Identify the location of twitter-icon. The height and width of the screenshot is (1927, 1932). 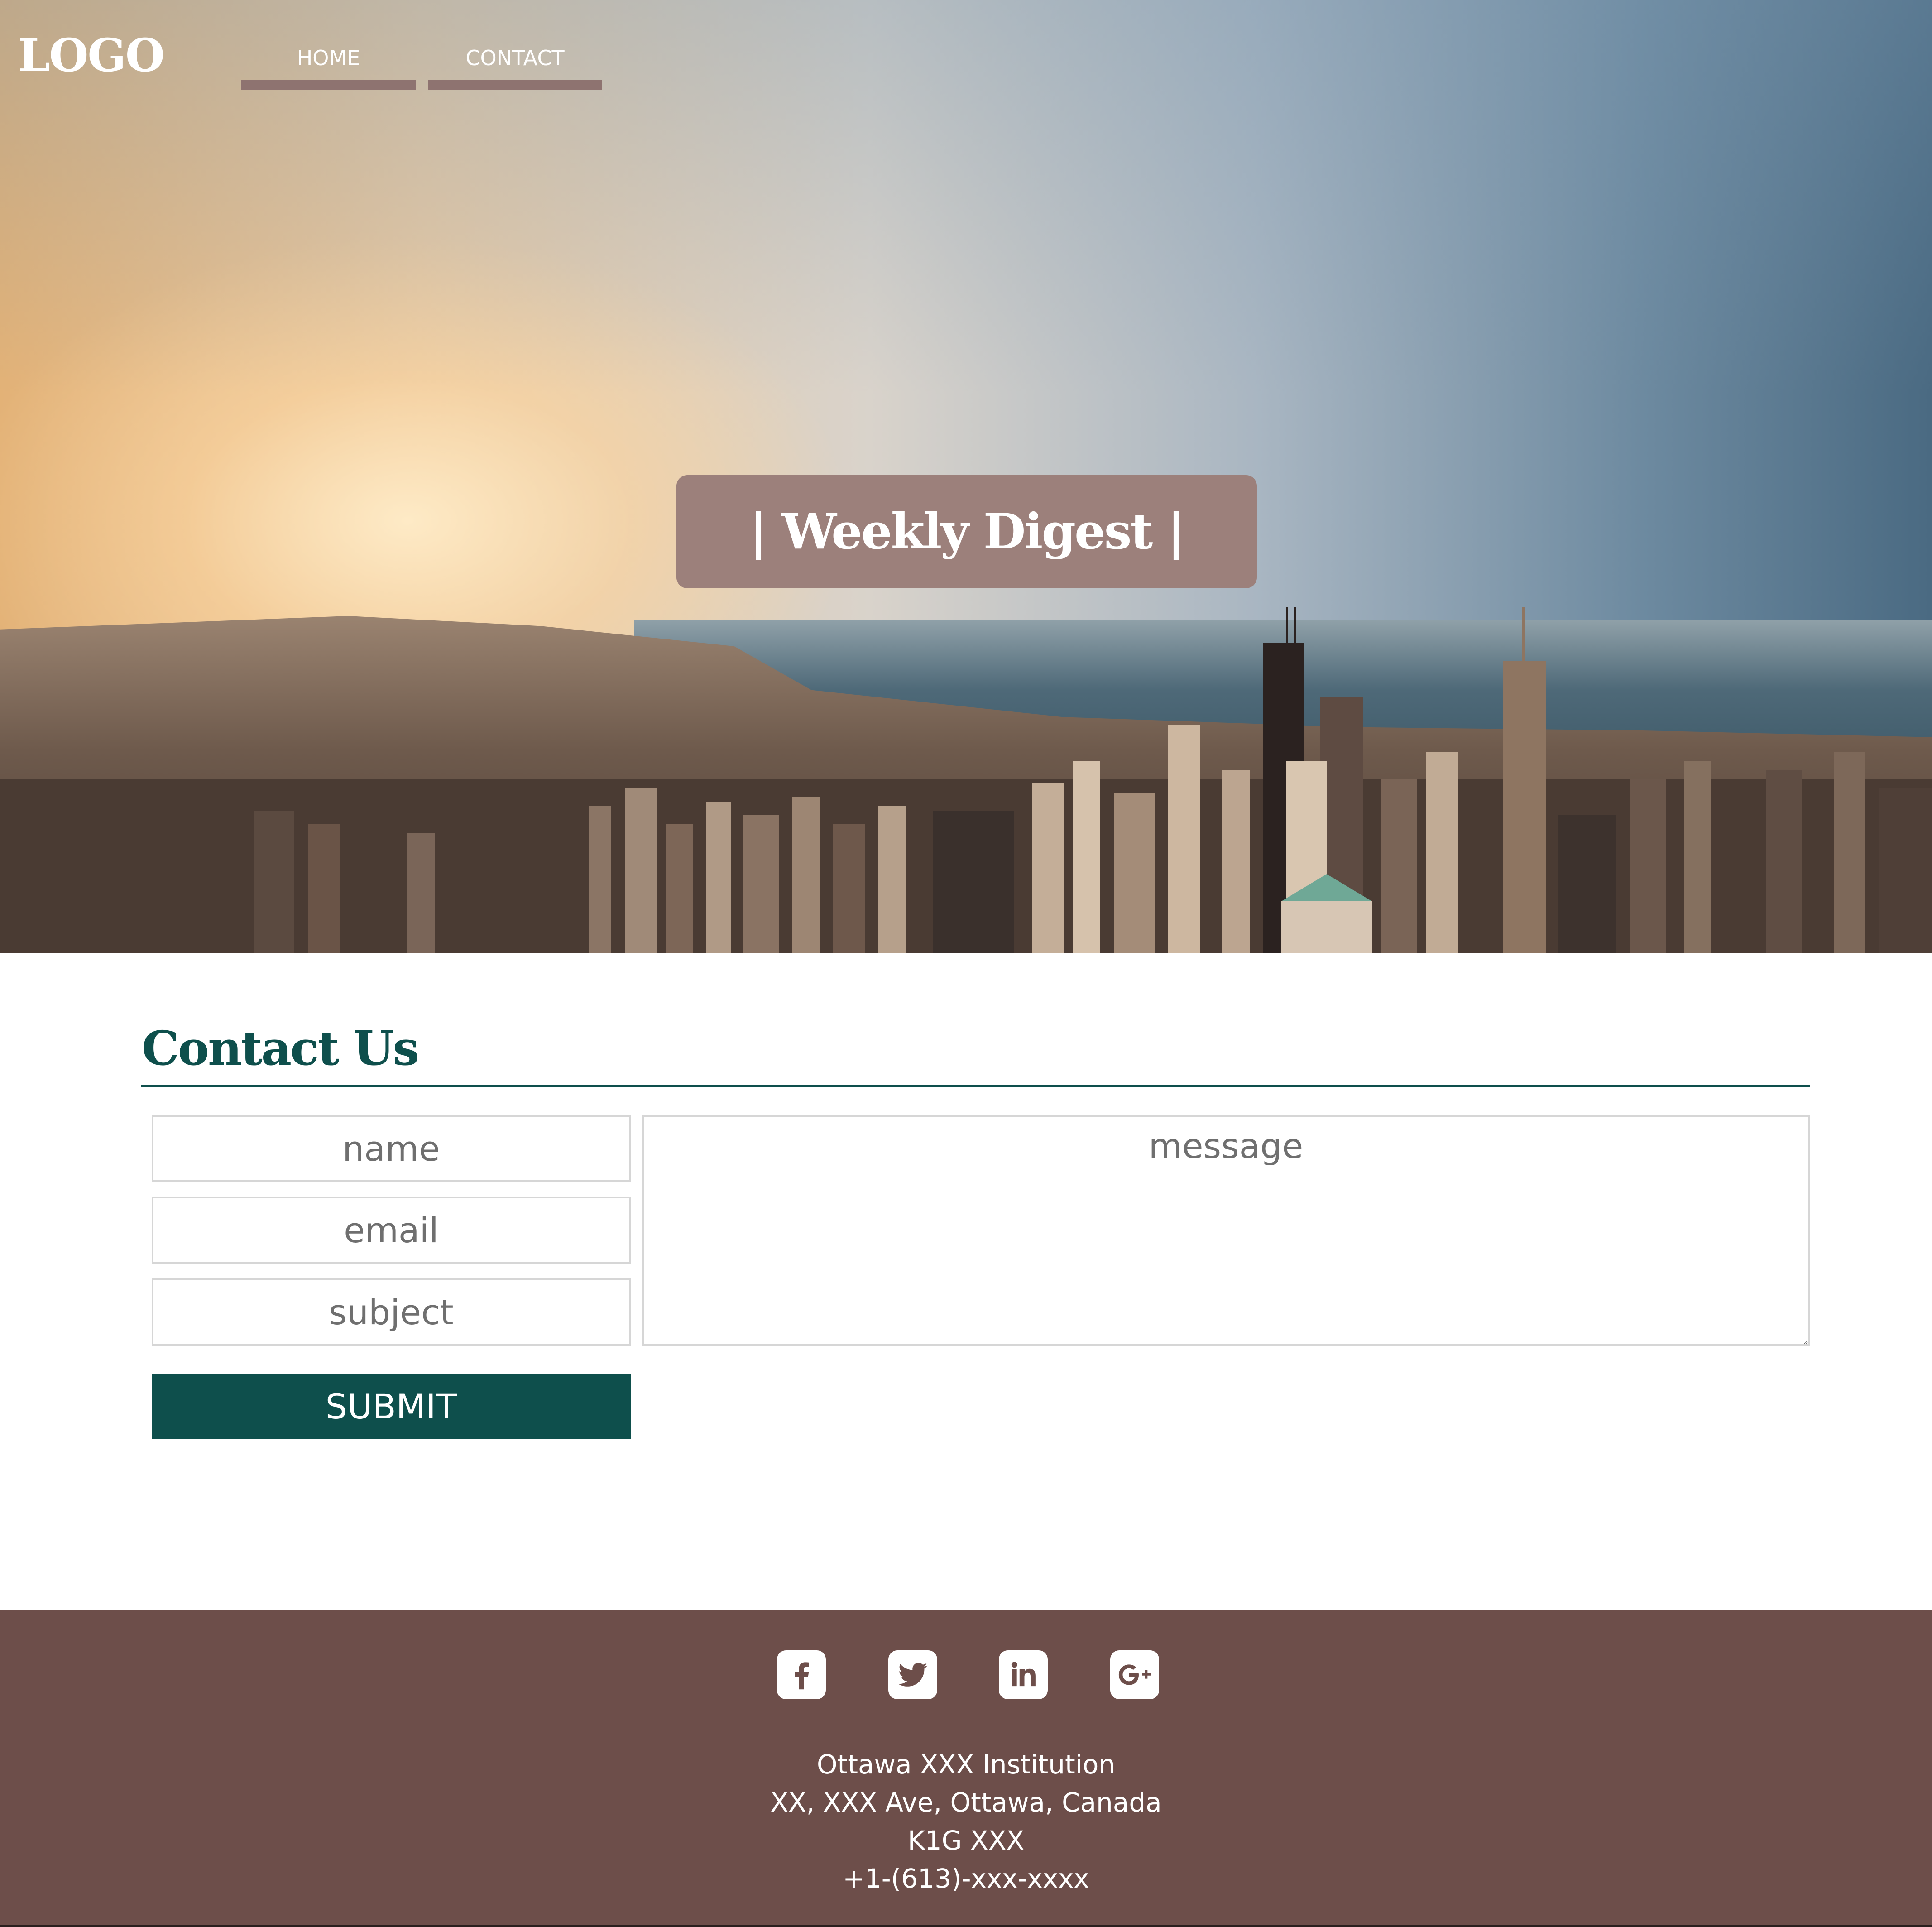
(912, 1675).